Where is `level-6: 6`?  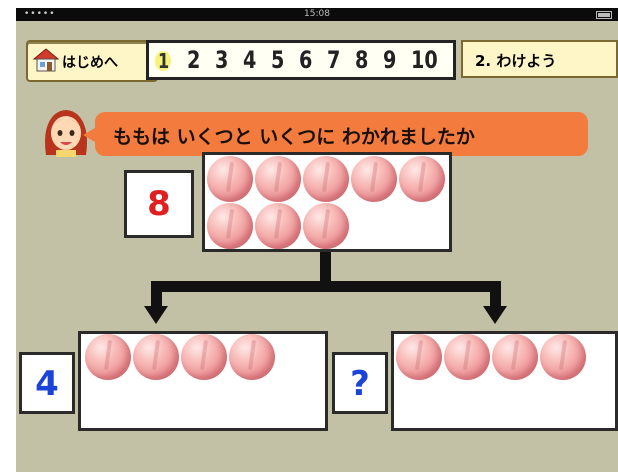
level-6: 6 is located at coordinates (305, 60).